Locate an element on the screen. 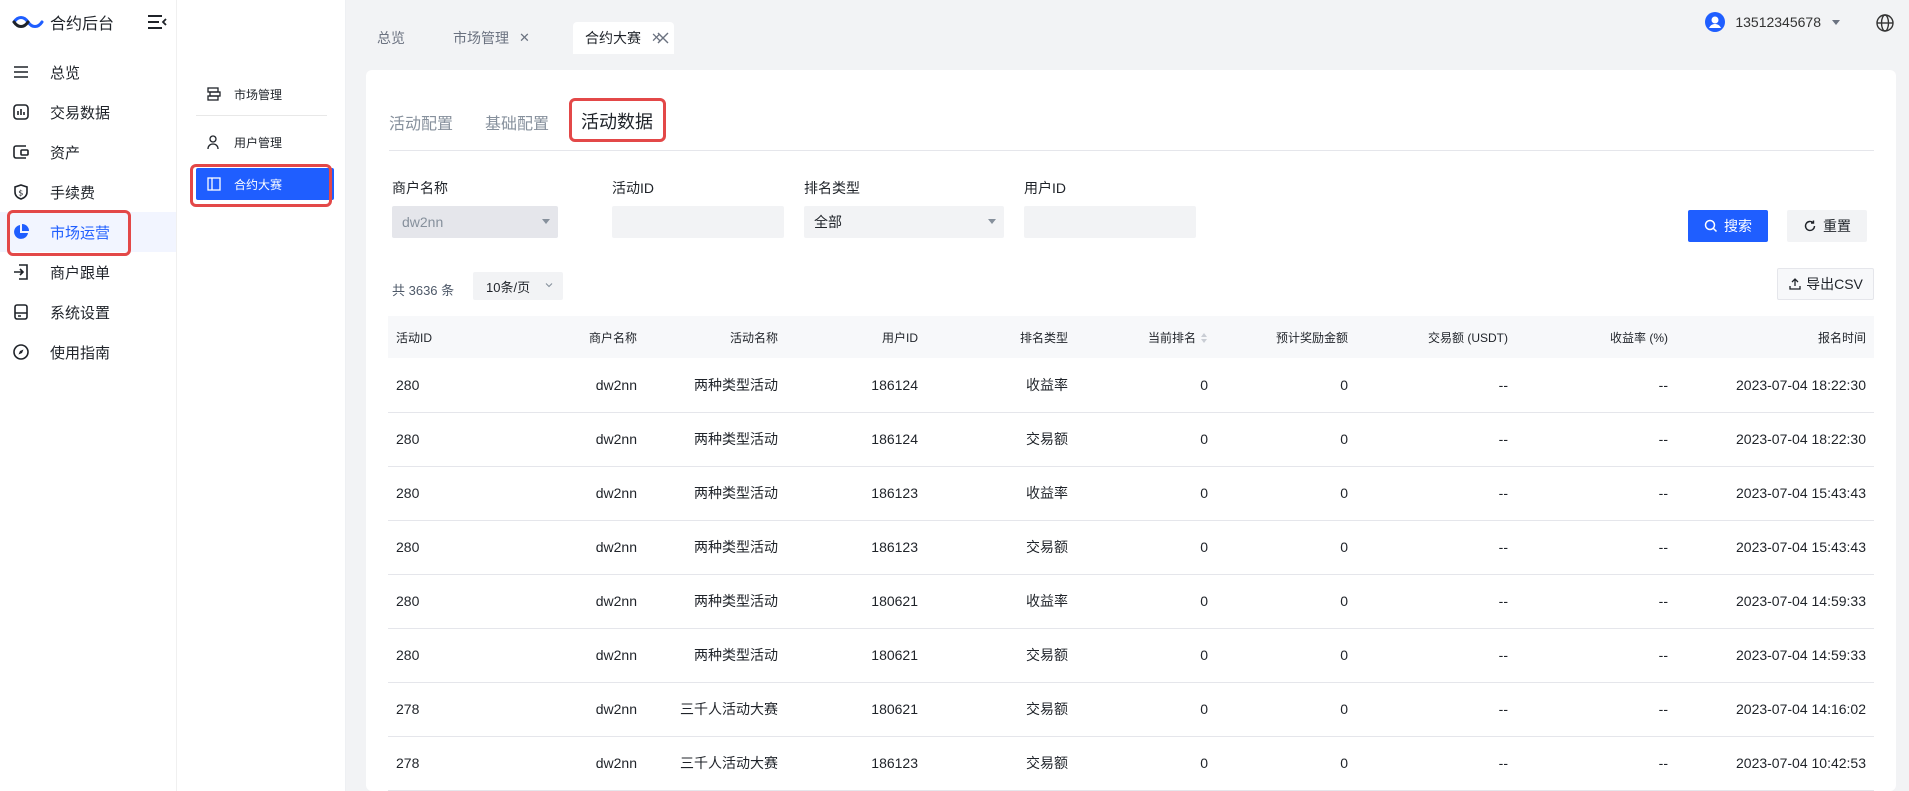 This screenshot has height=791, width=1909. server-stack-icon is located at coordinates (214, 94).